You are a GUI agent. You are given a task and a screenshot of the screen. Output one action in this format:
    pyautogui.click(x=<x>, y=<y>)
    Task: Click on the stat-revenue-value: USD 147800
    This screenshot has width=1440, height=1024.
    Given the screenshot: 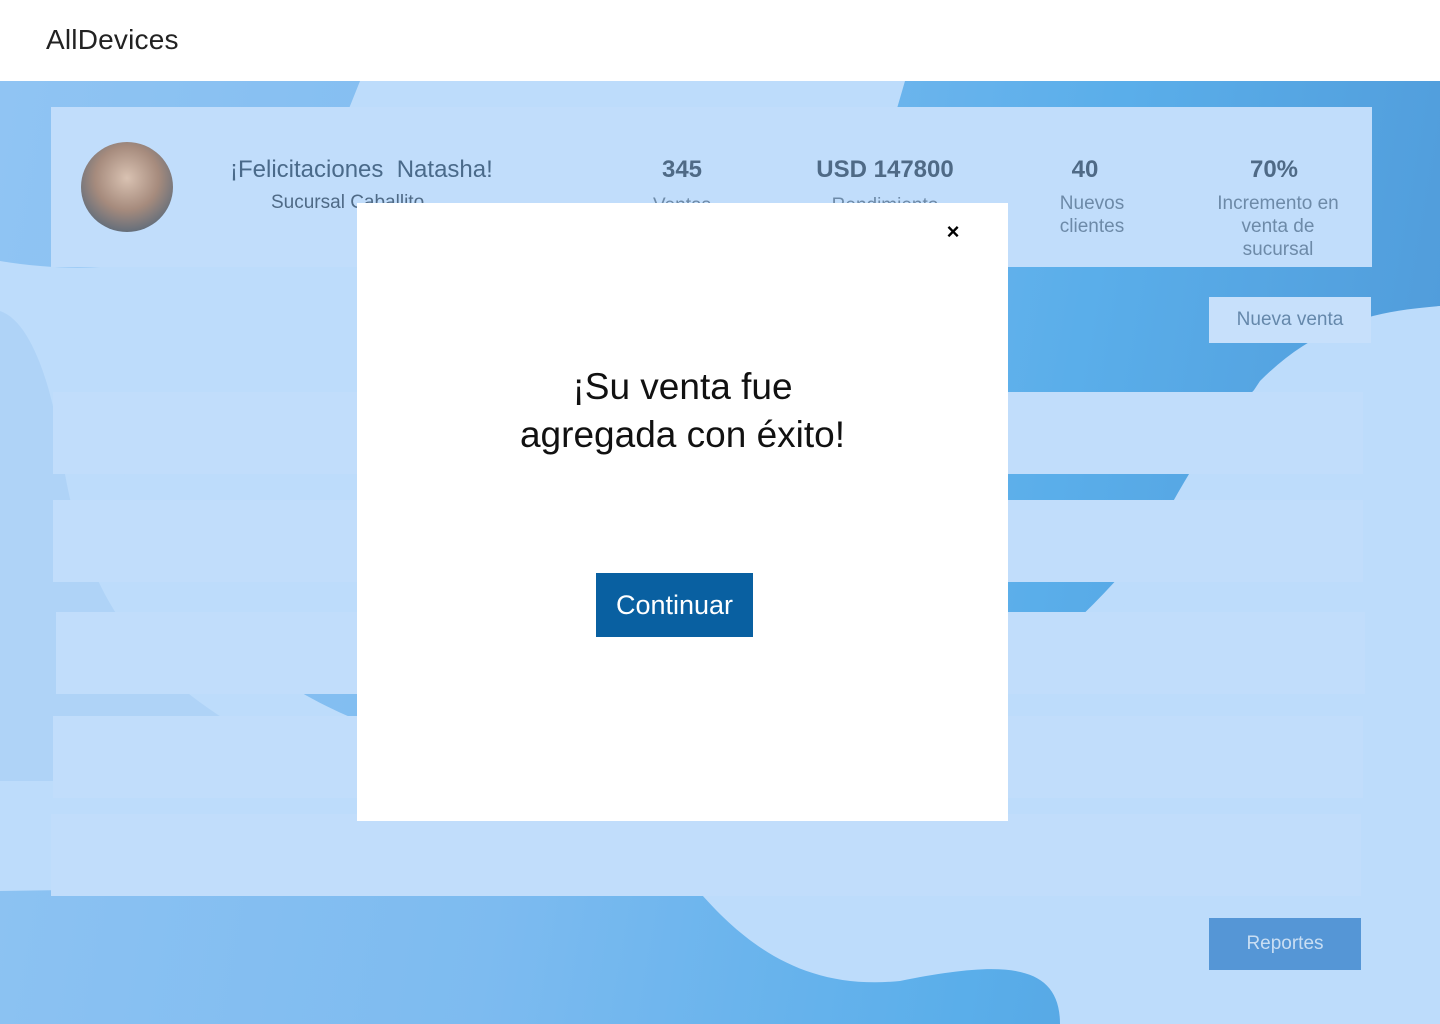 What is the action you would take?
    pyautogui.click(x=885, y=169)
    